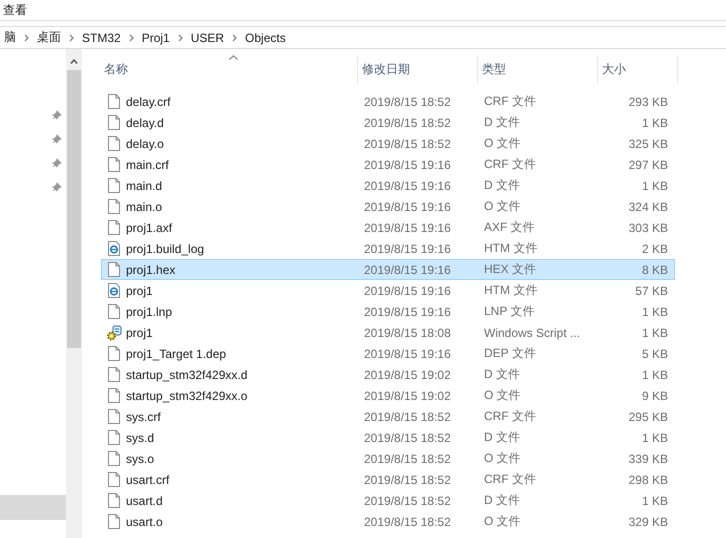 This screenshot has width=726, height=538. Describe the element at coordinates (388, 395) in the screenshot. I see `file-row: startup_stm32f429xx.o 2019/8/15 19:02 O 文件 9 KB` at that location.